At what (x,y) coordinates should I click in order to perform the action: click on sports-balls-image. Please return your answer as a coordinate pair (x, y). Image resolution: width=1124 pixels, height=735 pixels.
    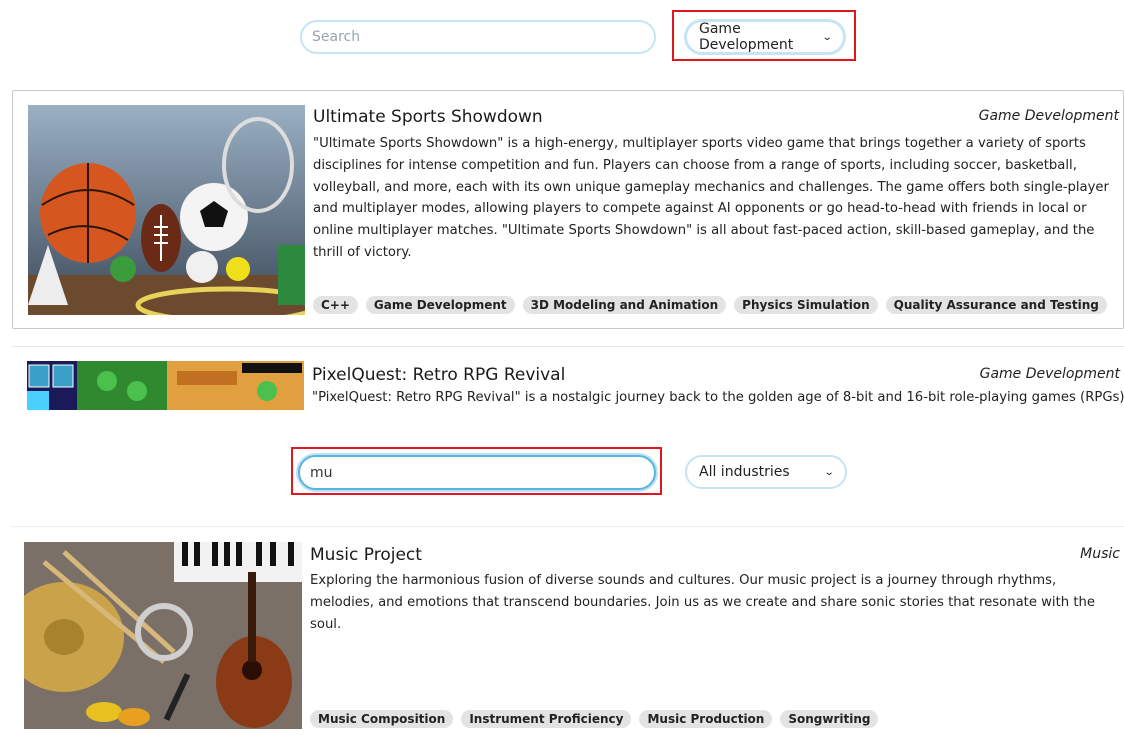
    Looking at the image, I should click on (166, 210).